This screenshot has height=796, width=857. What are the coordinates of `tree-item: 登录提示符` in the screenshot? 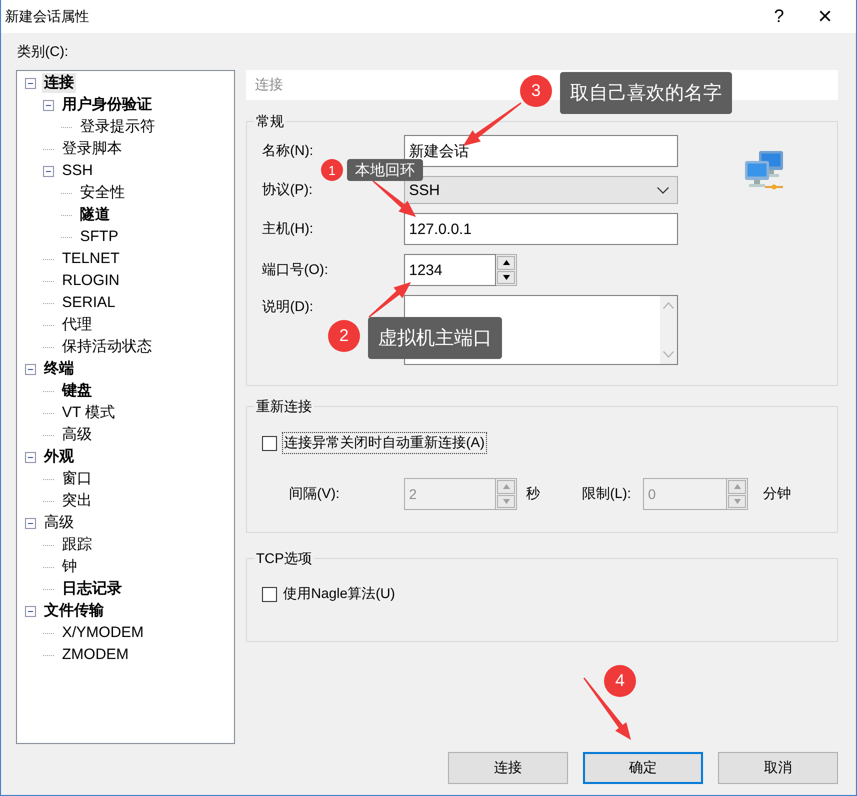 It's located at (117, 127).